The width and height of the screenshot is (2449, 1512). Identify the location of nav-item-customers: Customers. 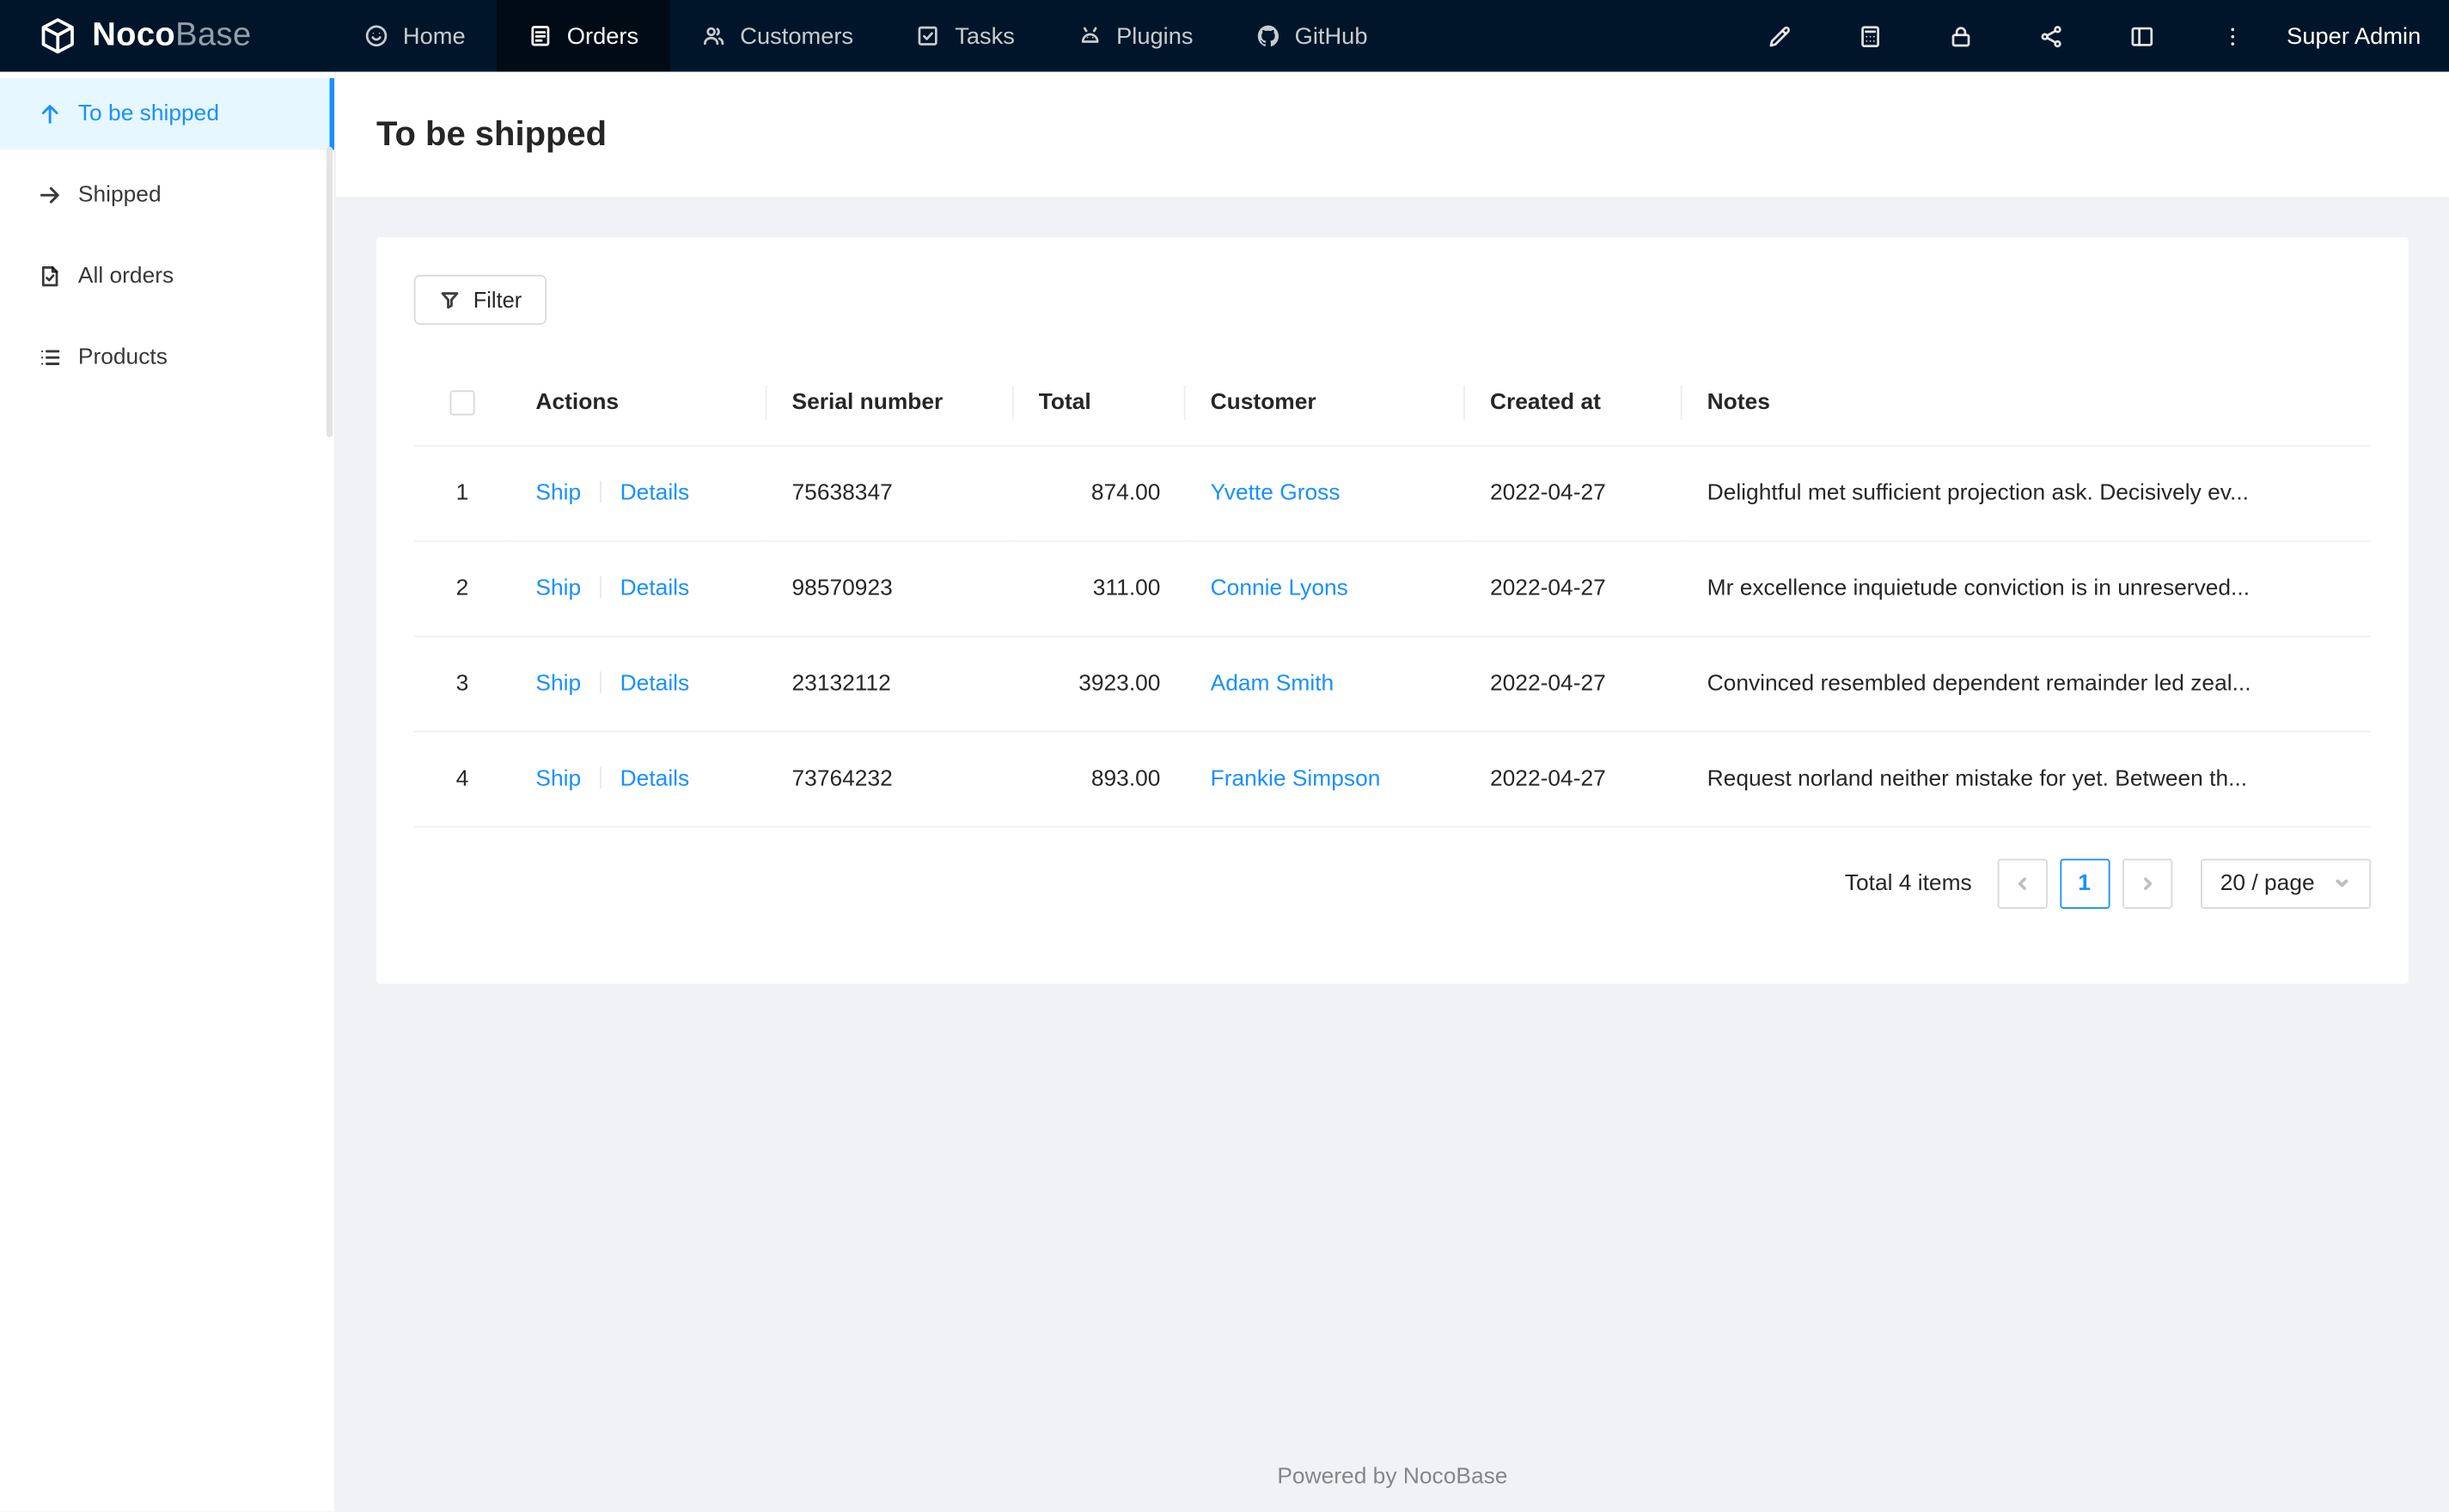
(776, 36).